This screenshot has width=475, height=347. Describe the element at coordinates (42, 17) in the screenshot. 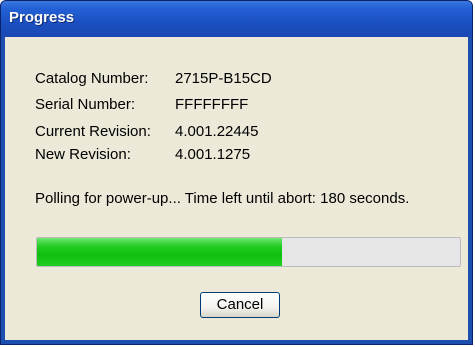

I see `window-title: Progress` at that location.